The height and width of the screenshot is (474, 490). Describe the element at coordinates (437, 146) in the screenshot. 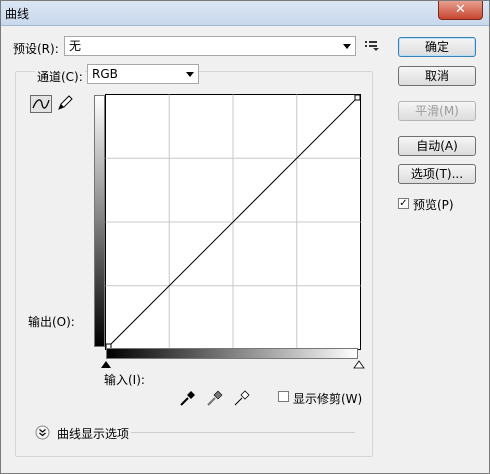

I see `auto-button: 自动(A)` at that location.